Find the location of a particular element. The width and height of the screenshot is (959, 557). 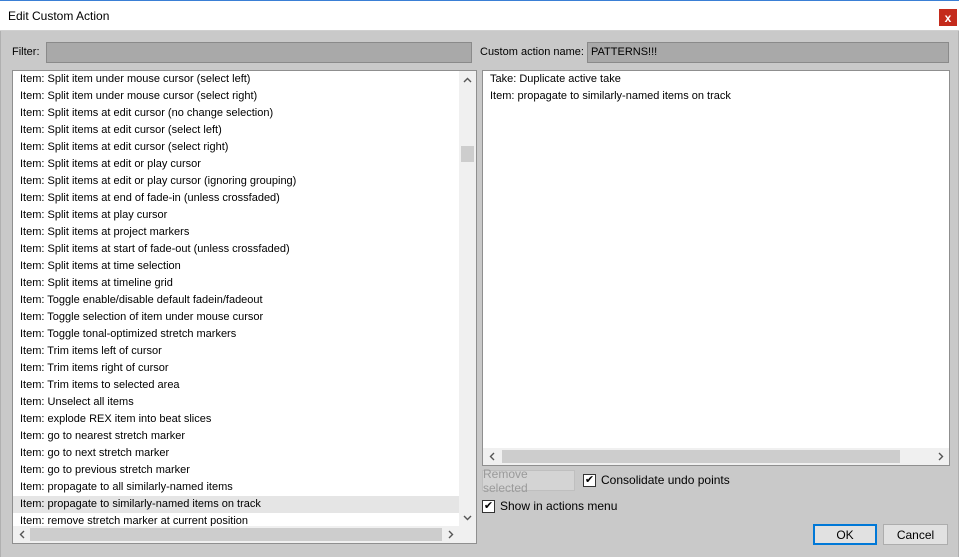

title-bar: Edit Custom Action x is located at coordinates (479, 15).